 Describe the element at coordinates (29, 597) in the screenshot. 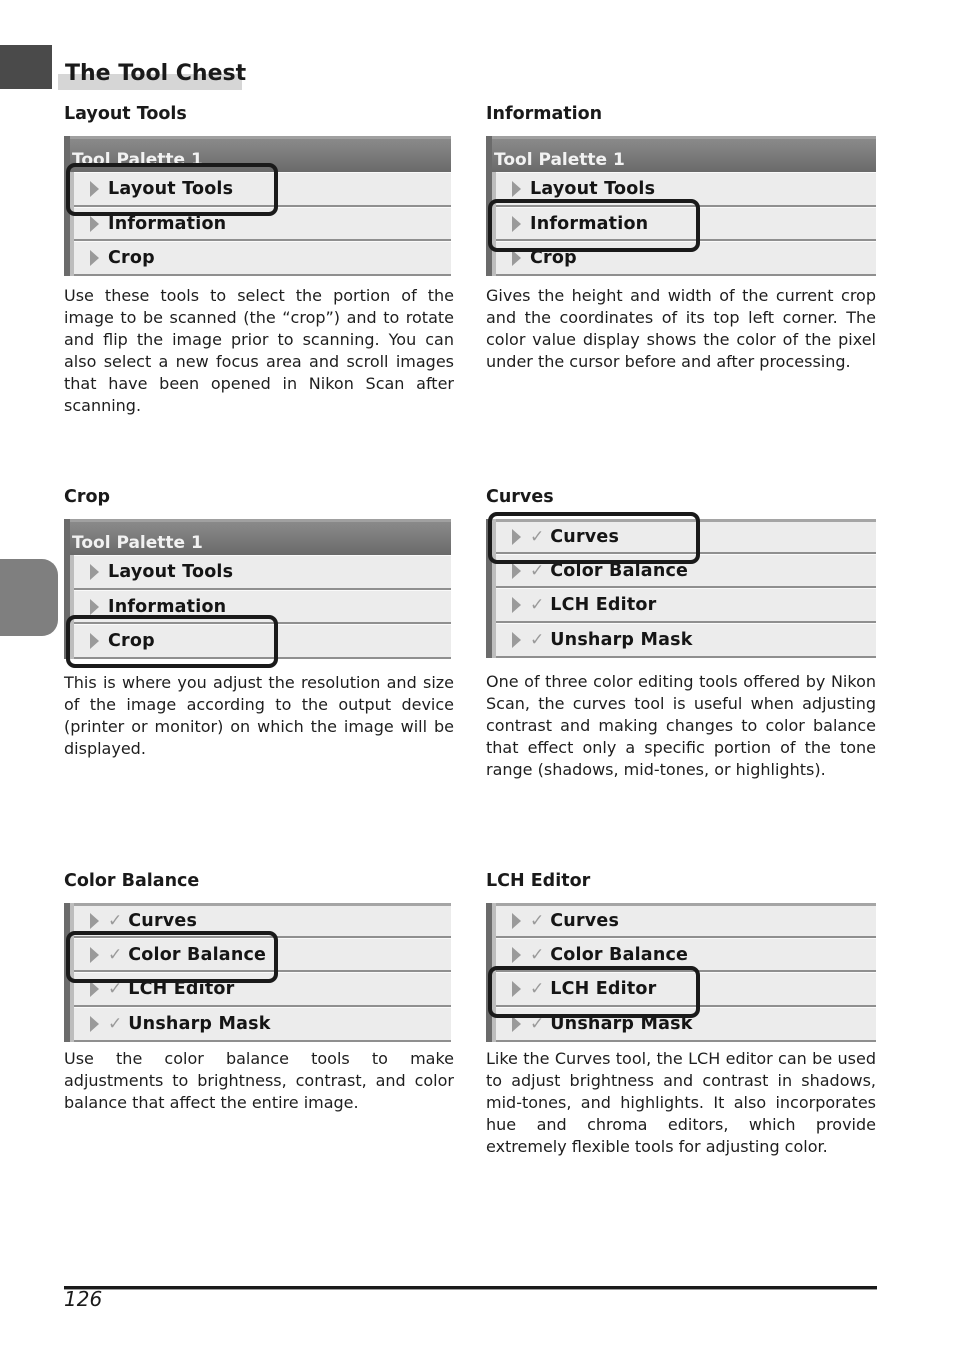

I see `section-thumb-tab` at that location.